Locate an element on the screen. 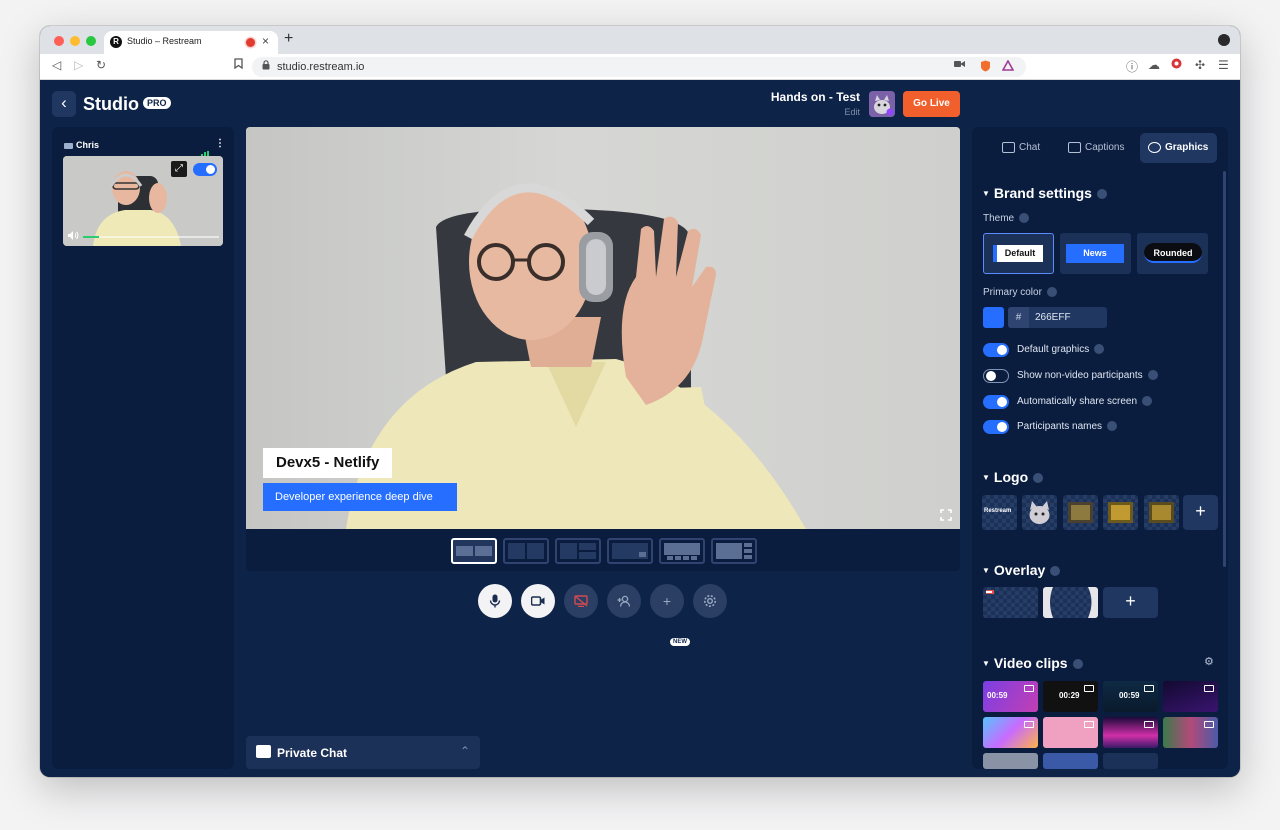 The height and width of the screenshot is (830, 1280). channel-avatar is located at coordinates (882, 104).